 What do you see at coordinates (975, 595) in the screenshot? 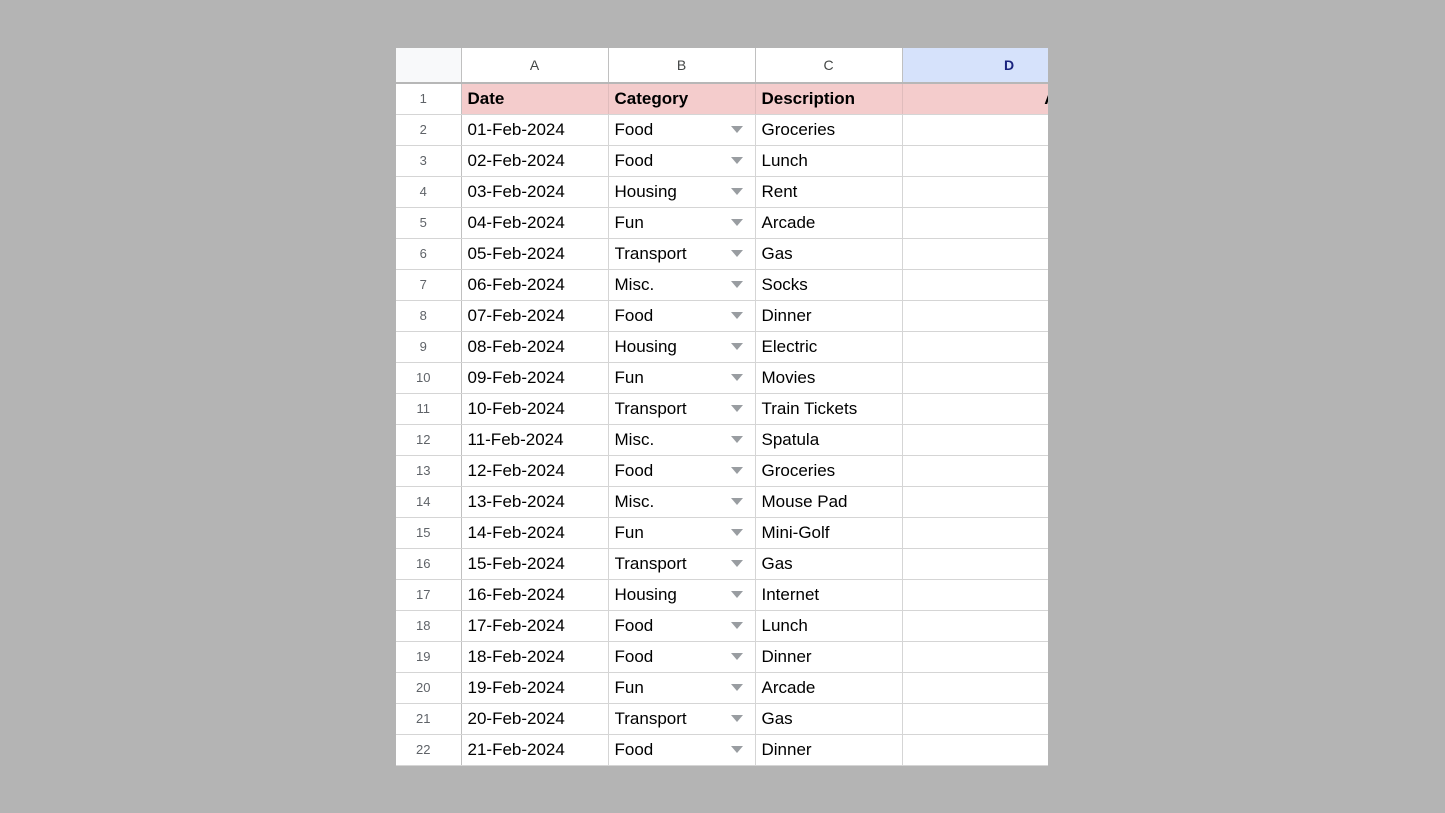
I see `cell-amount: 84.00` at bounding box center [975, 595].